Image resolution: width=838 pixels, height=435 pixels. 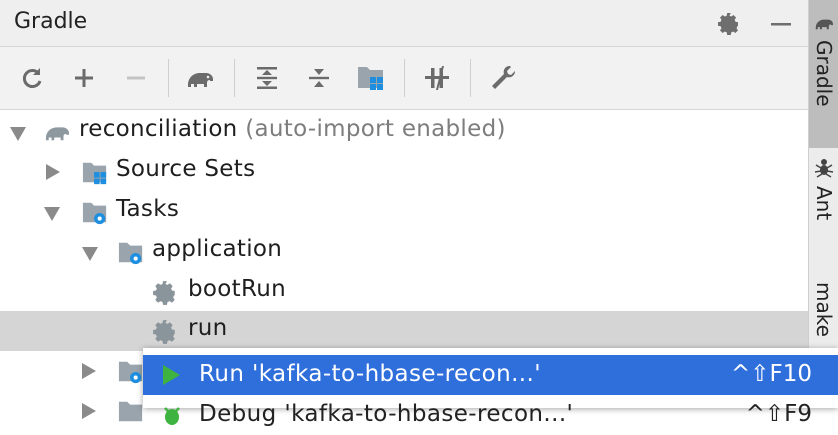 I want to click on tasks-folder-icon, so click(x=94, y=212).